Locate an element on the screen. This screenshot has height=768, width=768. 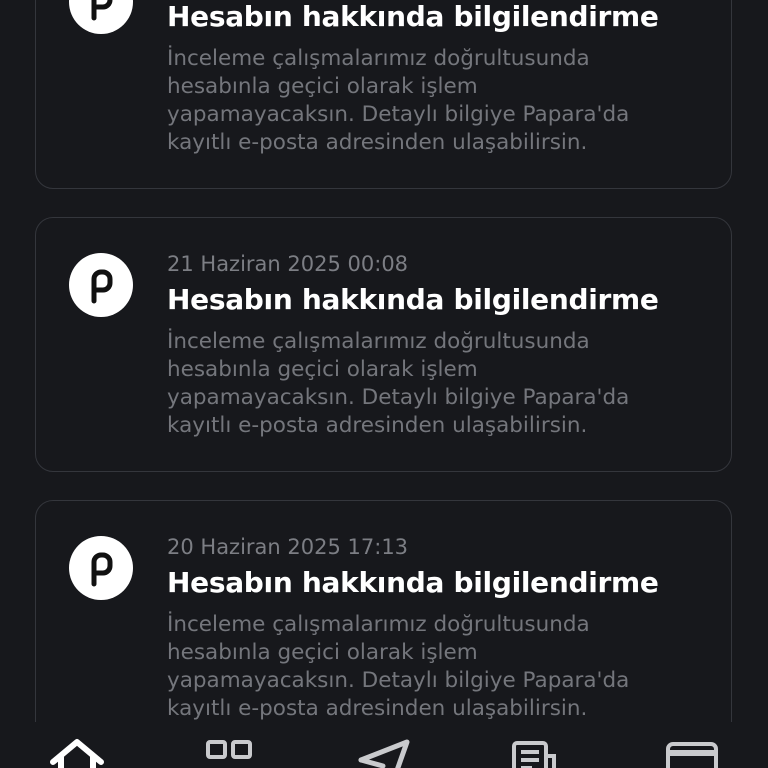
grid-icon is located at coordinates (229, 749).